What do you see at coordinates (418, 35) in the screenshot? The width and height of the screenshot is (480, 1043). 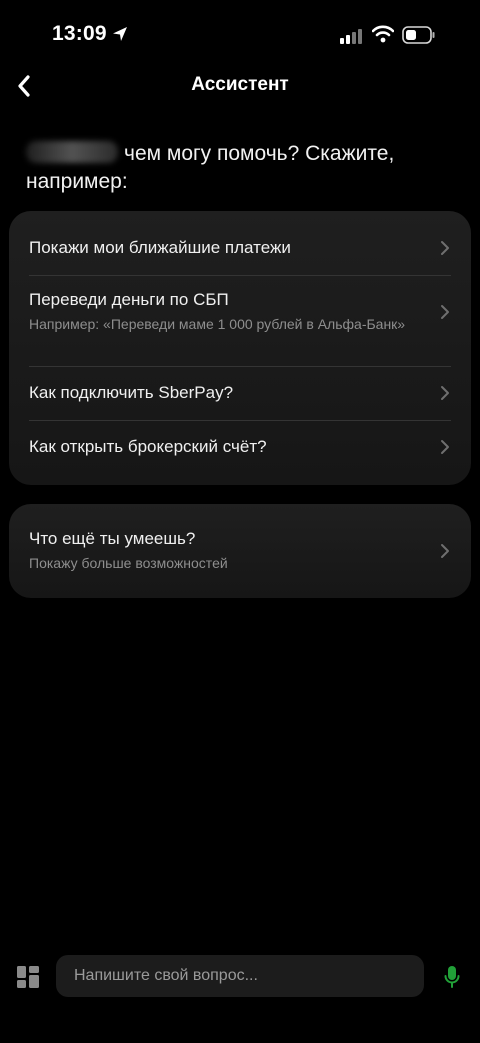 I see `battery-icon` at bounding box center [418, 35].